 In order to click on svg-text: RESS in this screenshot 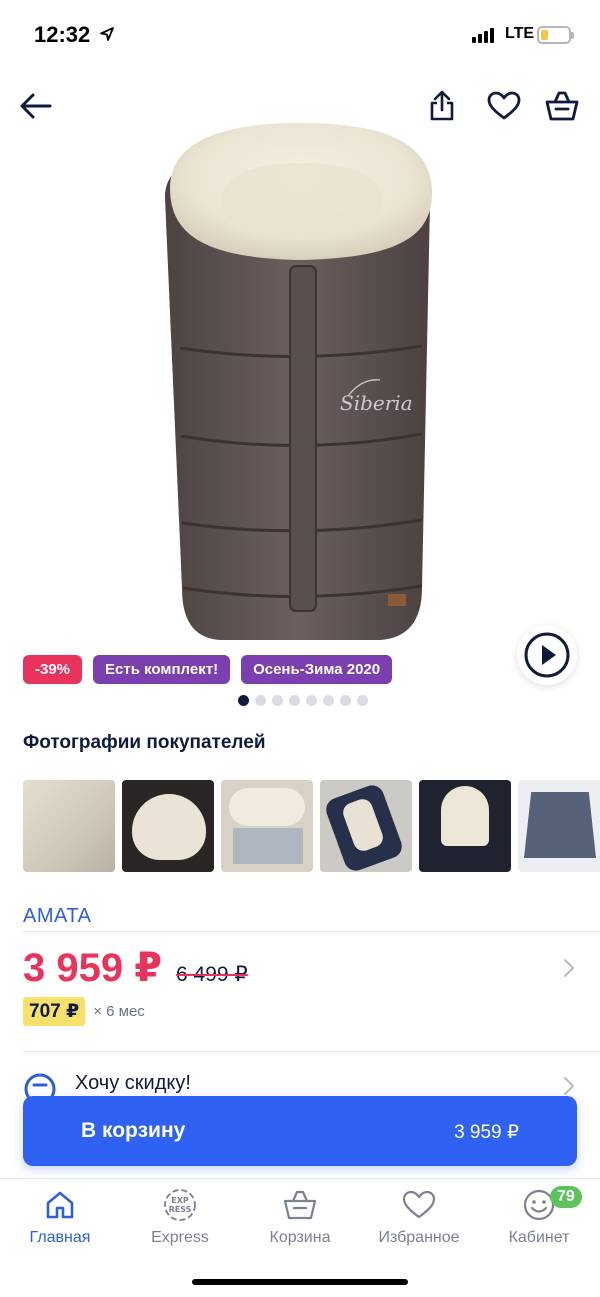, I will do `click(180, 1209)`.